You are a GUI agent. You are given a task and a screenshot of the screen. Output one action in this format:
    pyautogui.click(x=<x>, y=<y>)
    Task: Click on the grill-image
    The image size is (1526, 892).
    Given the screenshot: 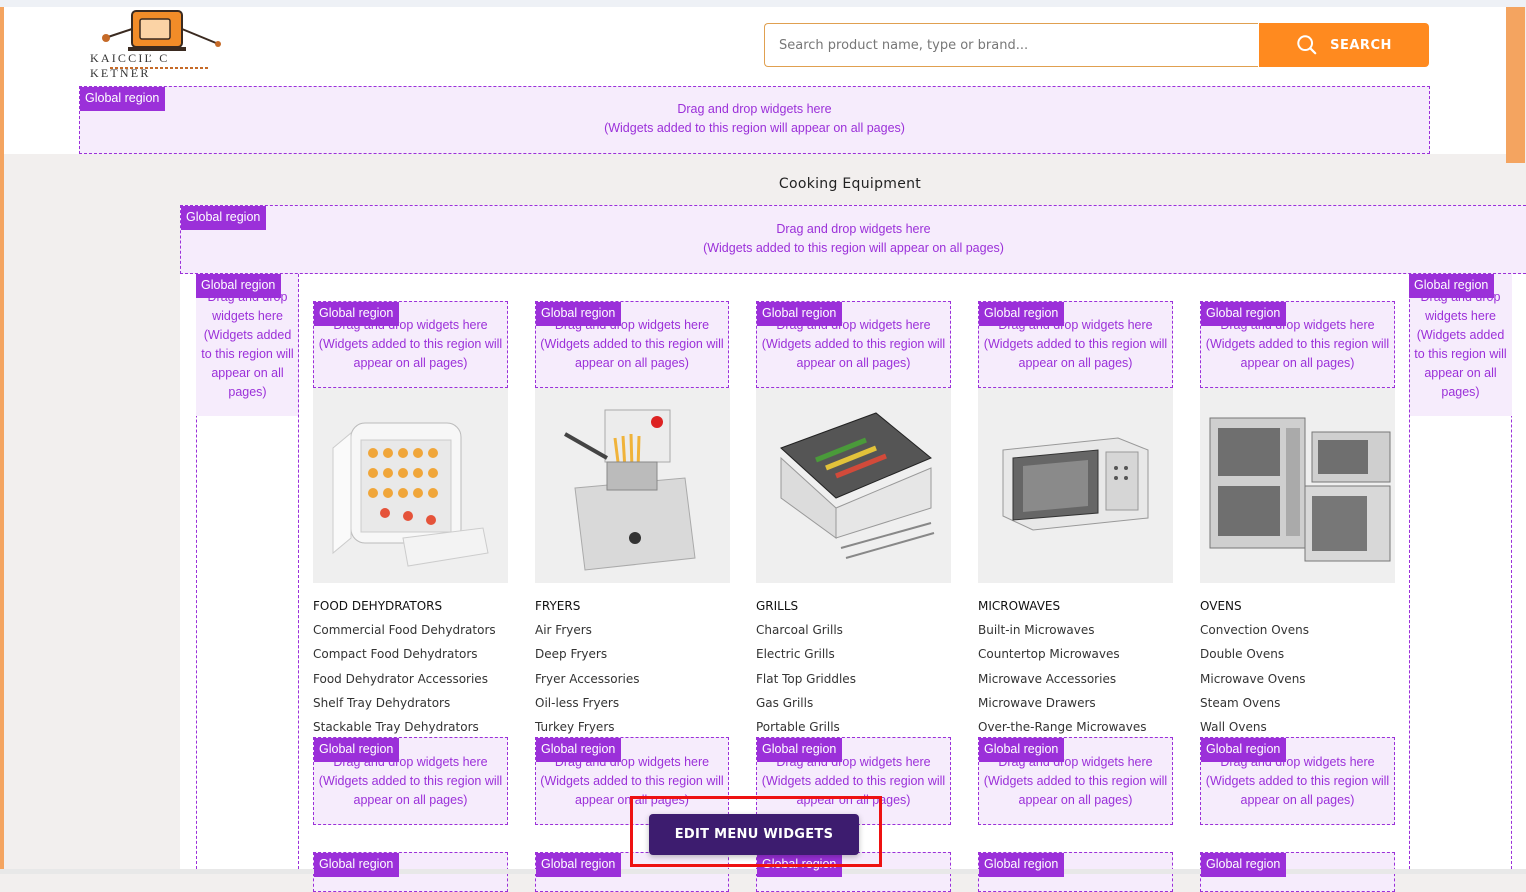 What is the action you would take?
    pyautogui.click(x=853, y=485)
    